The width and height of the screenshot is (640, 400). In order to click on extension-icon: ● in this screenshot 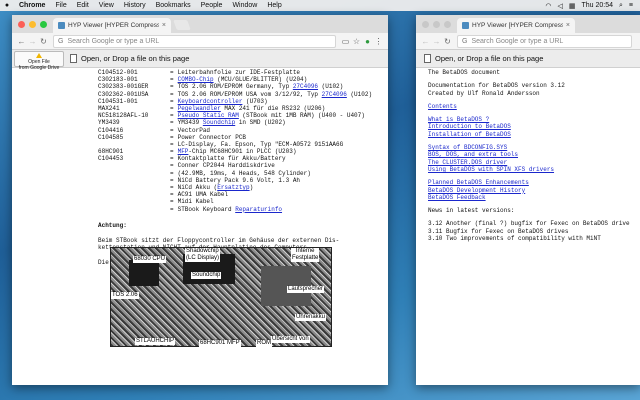, I will do `click(367, 41)`.